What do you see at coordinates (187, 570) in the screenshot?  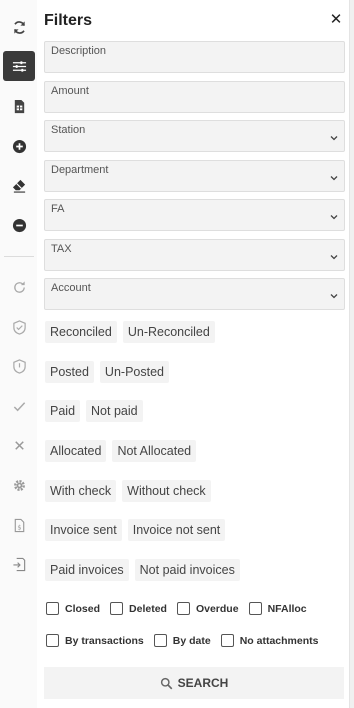 I see `not-paid-invoices-chip: Not paid invoices` at bounding box center [187, 570].